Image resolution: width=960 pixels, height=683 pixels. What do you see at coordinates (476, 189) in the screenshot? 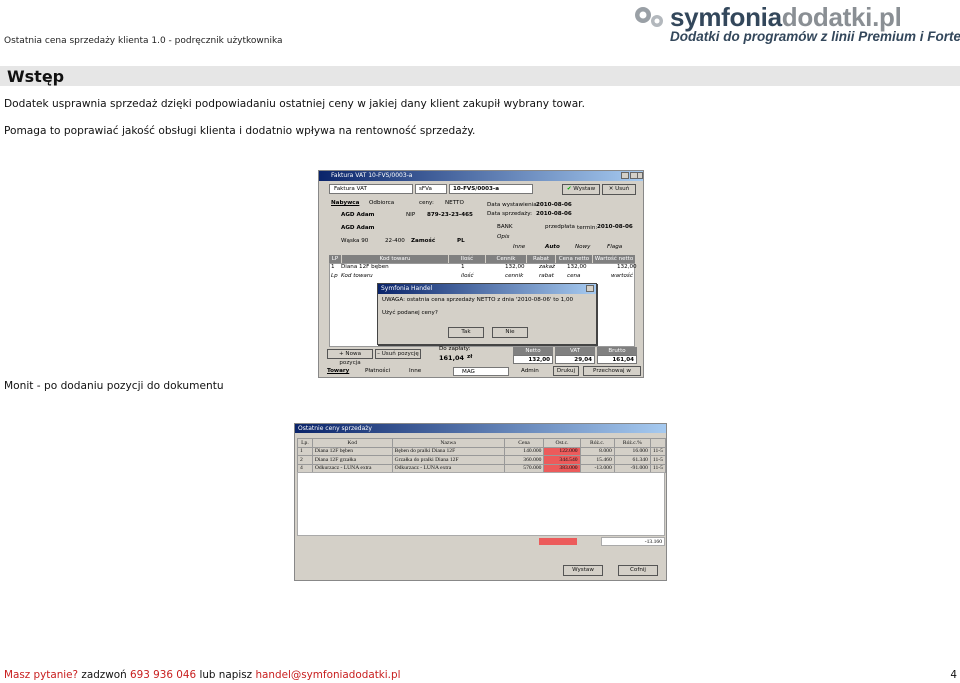
I see `doc-number-field: 10-FVS/0003-a` at bounding box center [476, 189].